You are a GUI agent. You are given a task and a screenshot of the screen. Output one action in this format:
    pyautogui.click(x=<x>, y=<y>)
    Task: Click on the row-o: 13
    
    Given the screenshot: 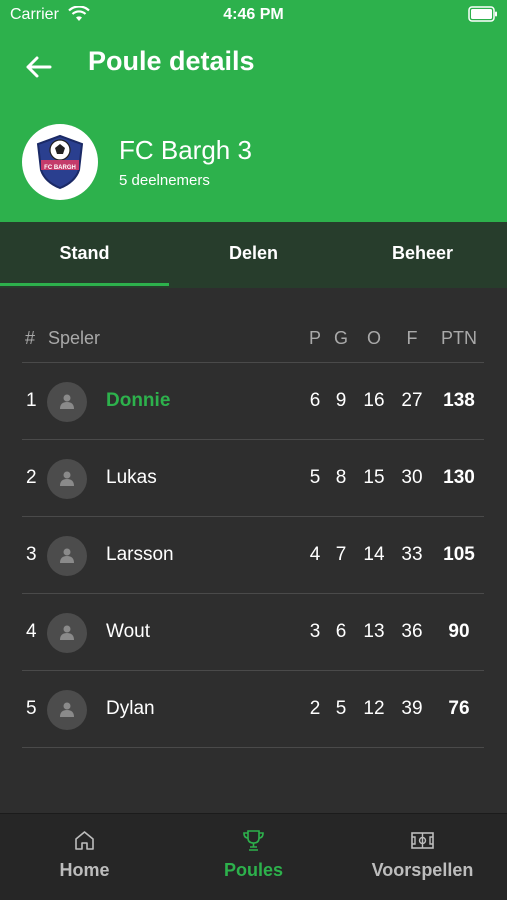 What is the action you would take?
    pyautogui.click(x=374, y=631)
    